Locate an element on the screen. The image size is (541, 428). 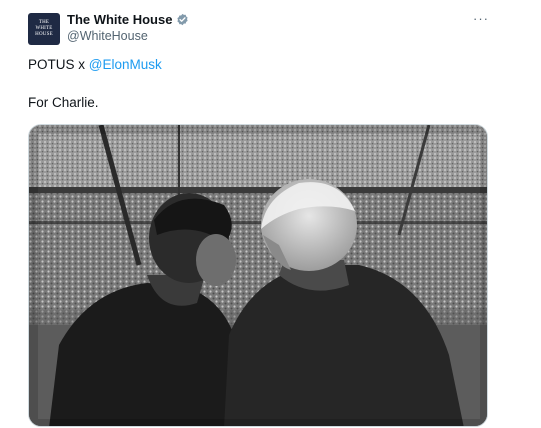
avatar-line-3: HOUSE is located at coordinates (44, 34).